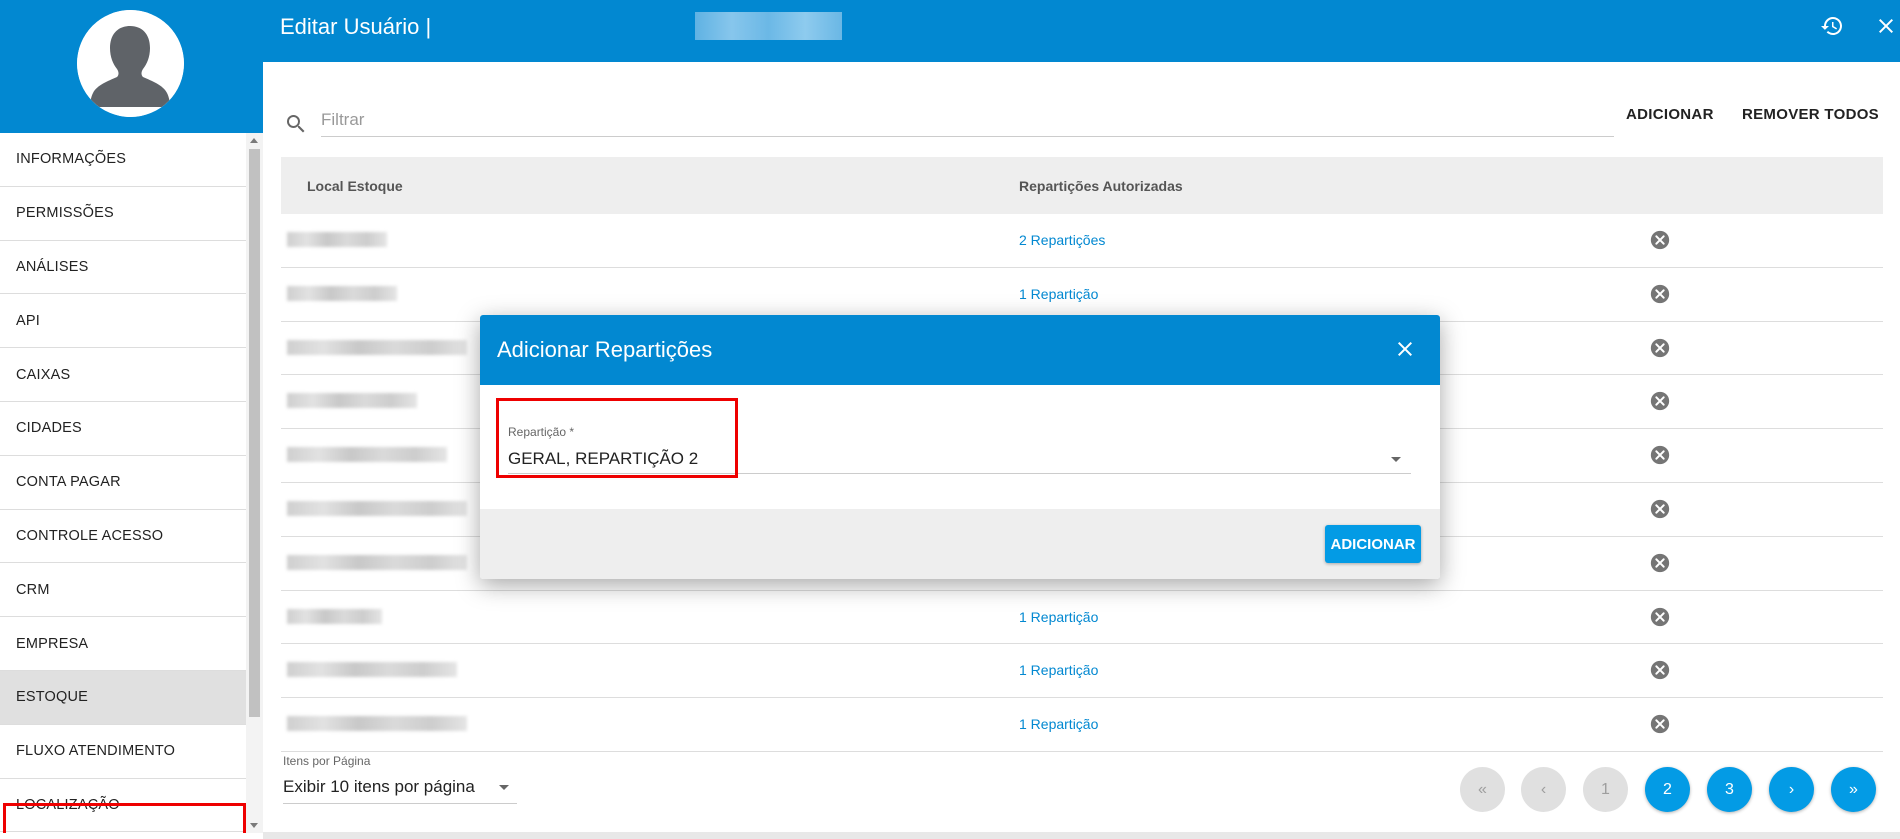 The width and height of the screenshot is (1900, 839). What do you see at coordinates (1670, 114) in the screenshot?
I see `add-button: ADICIONAR` at bounding box center [1670, 114].